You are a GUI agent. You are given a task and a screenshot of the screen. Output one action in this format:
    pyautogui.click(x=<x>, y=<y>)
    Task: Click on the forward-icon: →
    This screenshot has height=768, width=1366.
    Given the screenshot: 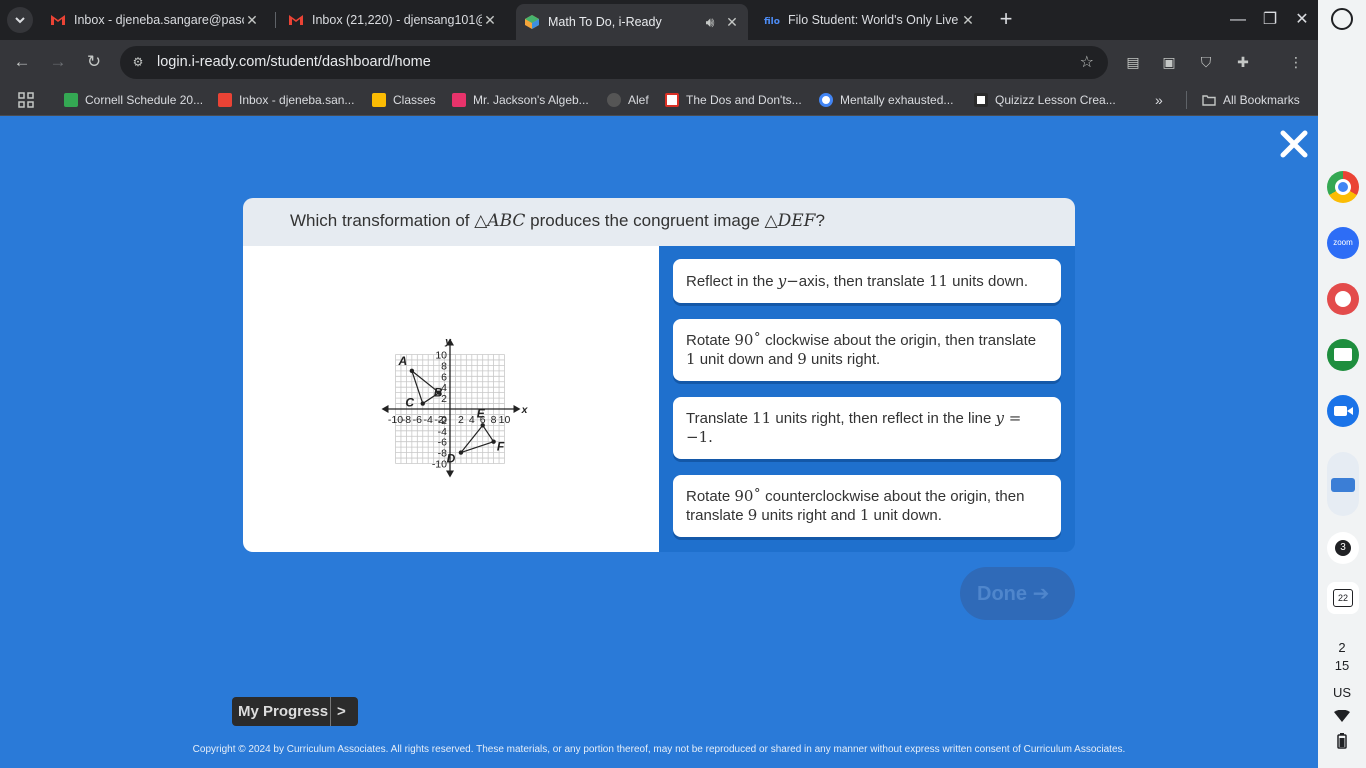 What is the action you would take?
    pyautogui.click(x=58, y=62)
    